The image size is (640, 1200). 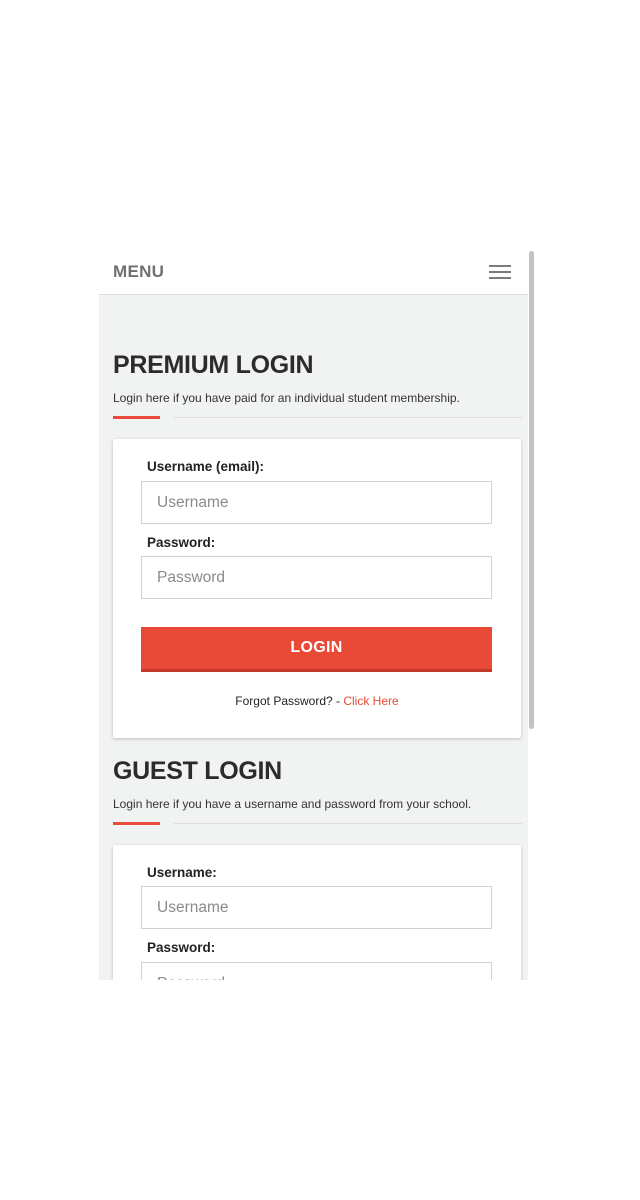 What do you see at coordinates (316, 502) in the screenshot?
I see `premium-username-input` at bounding box center [316, 502].